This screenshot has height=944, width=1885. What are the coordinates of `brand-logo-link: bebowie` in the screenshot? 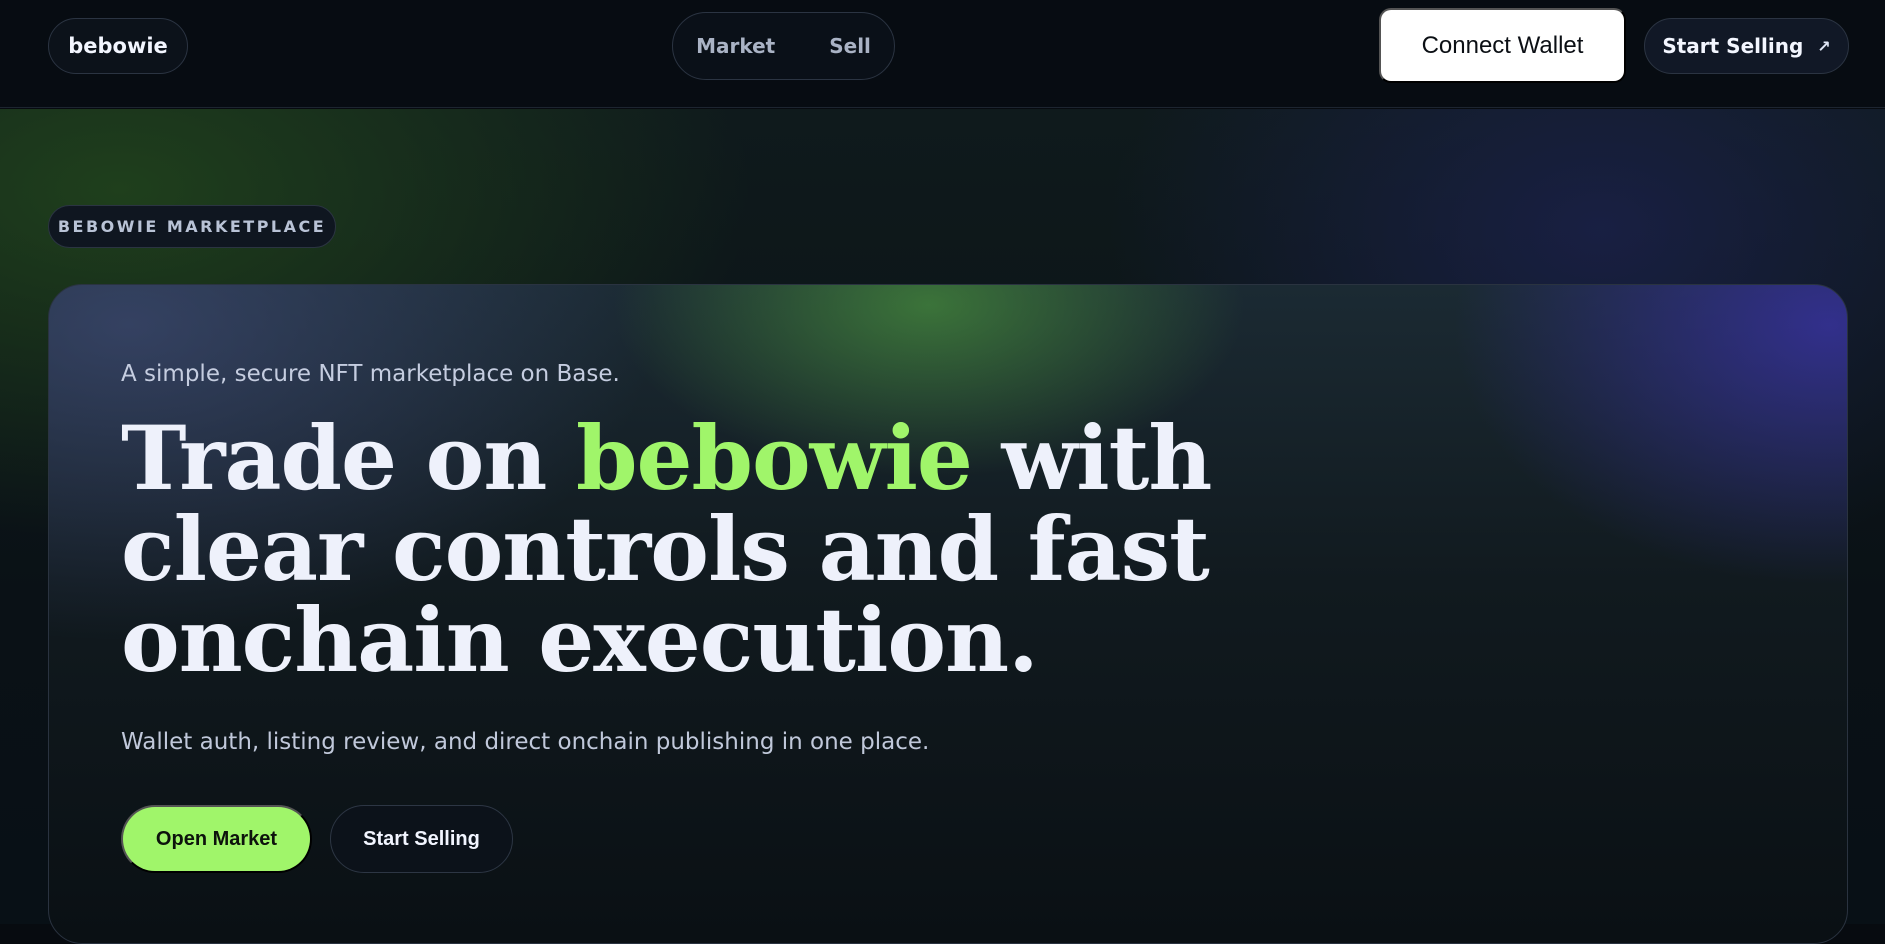 It's located at (118, 46).